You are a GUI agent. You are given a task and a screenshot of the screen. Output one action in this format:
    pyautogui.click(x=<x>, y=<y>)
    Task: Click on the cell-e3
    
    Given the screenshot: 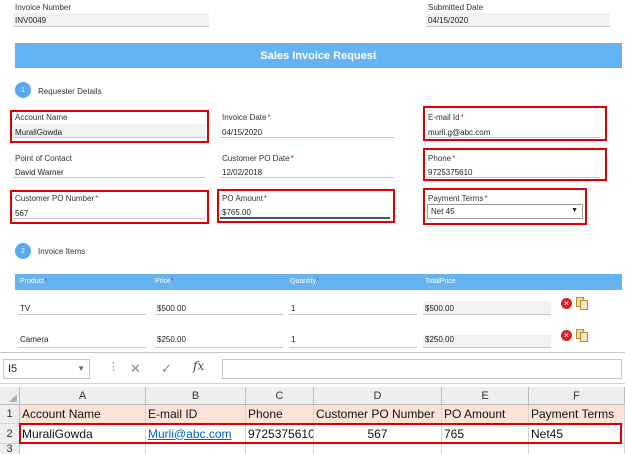 What is the action you would take?
    pyautogui.click(x=485, y=449)
    